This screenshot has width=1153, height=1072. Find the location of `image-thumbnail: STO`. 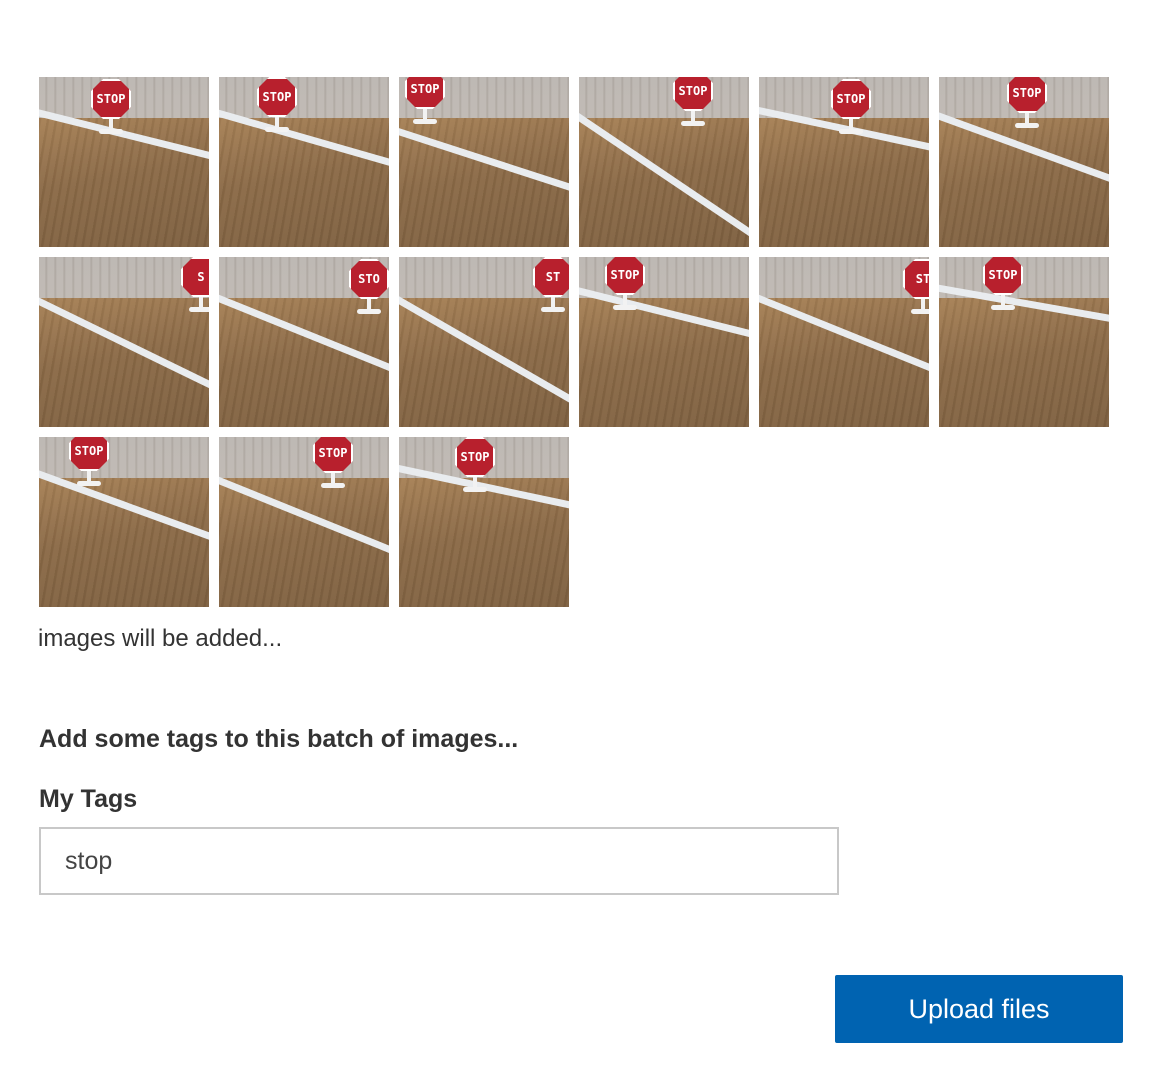

image-thumbnail: STO is located at coordinates (304, 342).